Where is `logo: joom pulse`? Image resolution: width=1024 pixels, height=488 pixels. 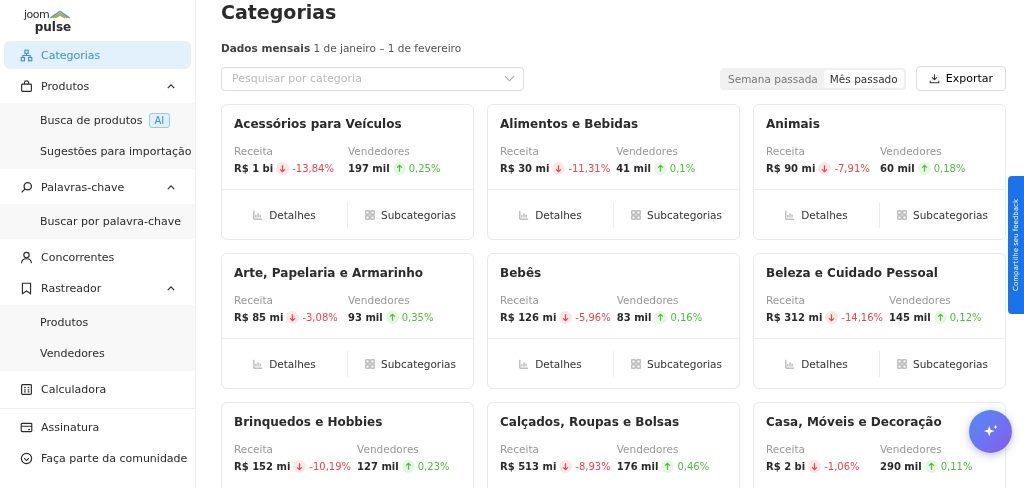
logo: joom pulse is located at coordinates (48, 21).